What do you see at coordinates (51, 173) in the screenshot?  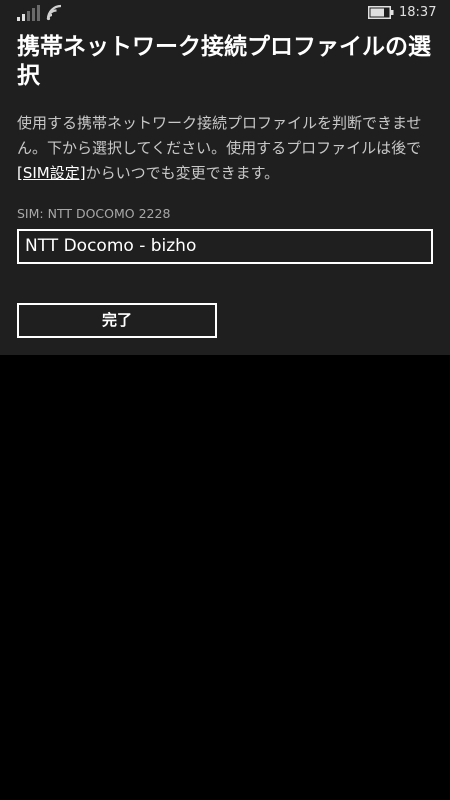 I see `sim-settings-link: [SIM設定]` at bounding box center [51, 173].